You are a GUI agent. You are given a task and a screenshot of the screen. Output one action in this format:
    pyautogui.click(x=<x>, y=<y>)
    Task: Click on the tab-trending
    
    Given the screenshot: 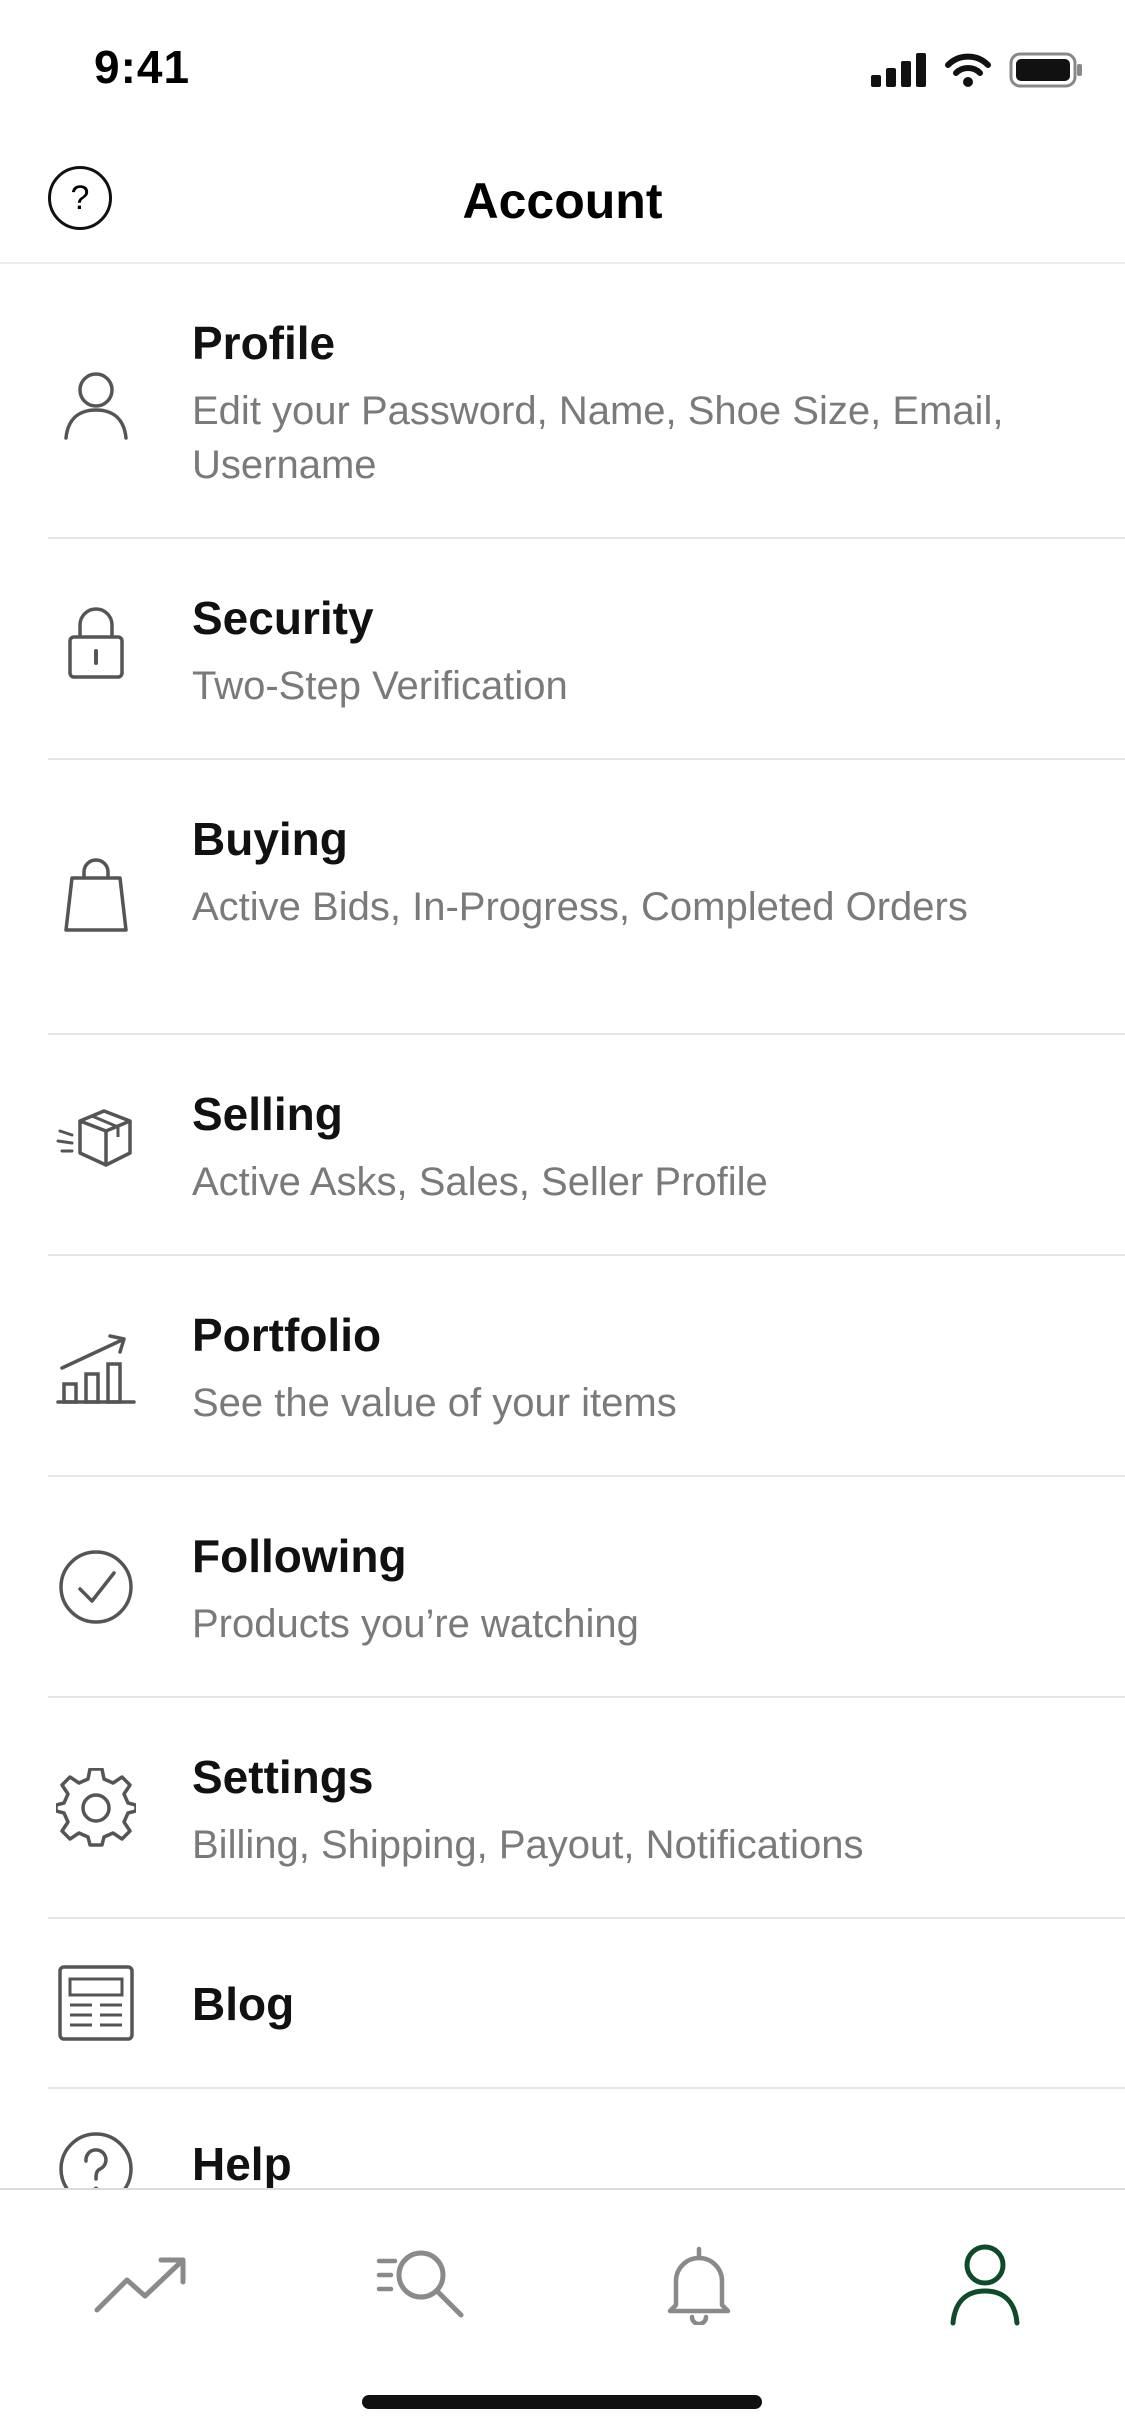 What is the action you would take?
    pyautogui.click(x=141, y=2285)
    